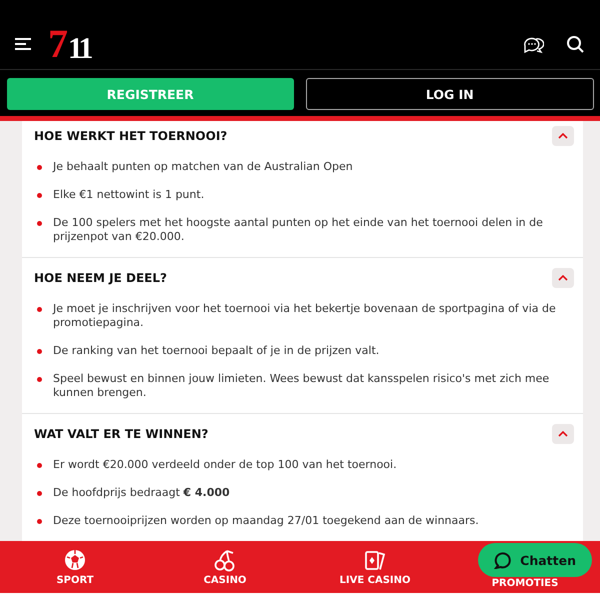 Image resolution: width=600 pixels, height=600 pixels. Describe the element at coordinates (23, 44) in the screenshot. I see `menu-icon` at that location.